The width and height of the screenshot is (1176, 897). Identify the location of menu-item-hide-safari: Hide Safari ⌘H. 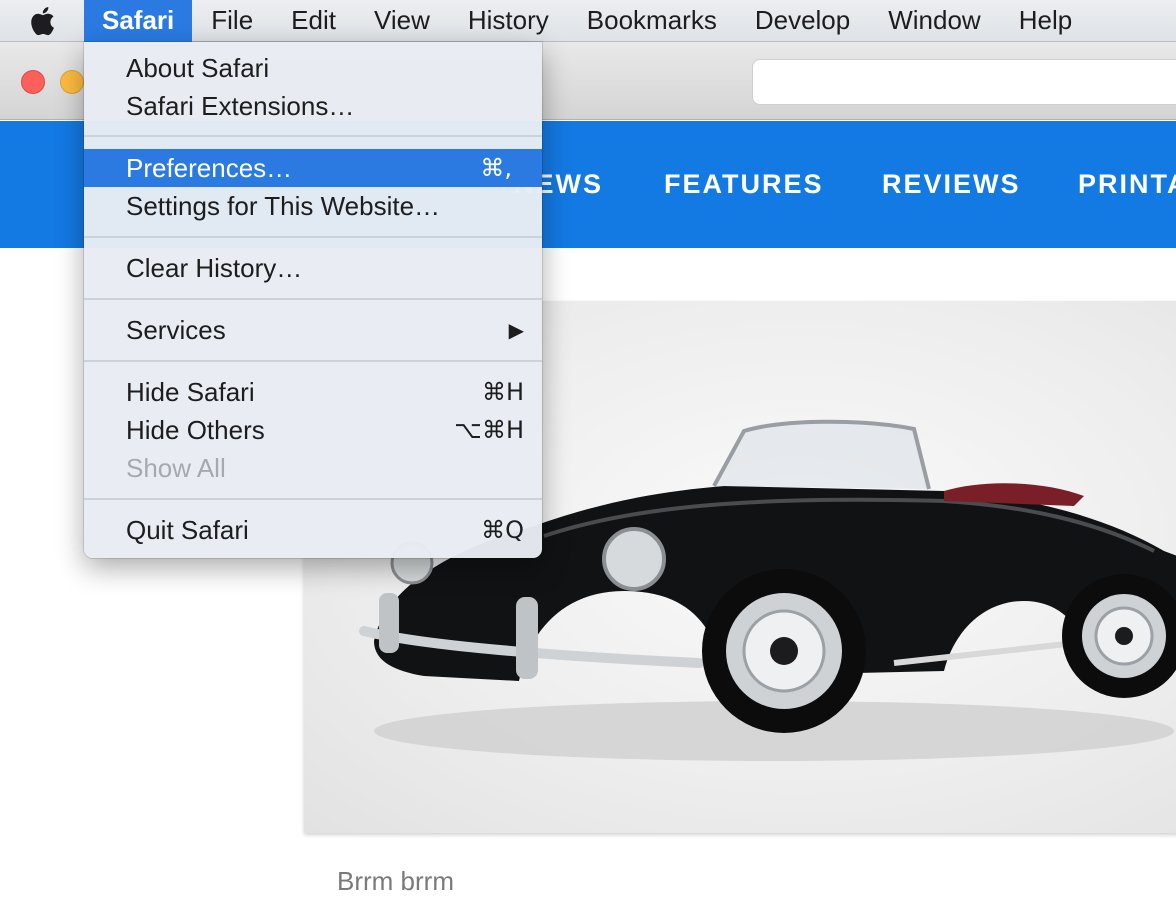
(313, 392).